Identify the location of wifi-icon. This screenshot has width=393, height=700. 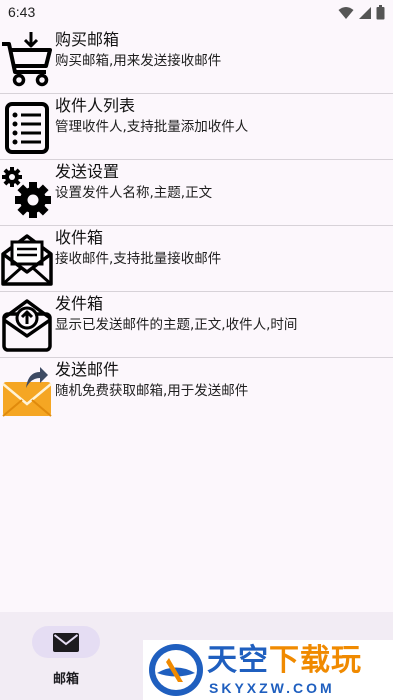
(346, 12).